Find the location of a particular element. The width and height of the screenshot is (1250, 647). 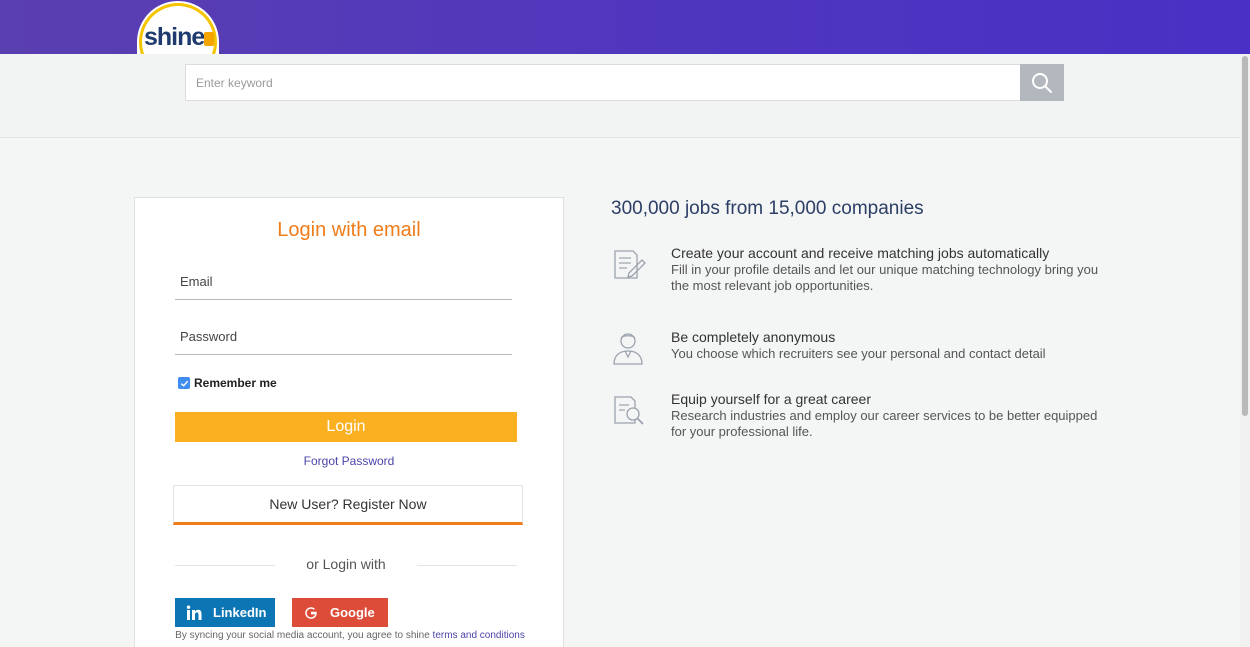

register-button: New User? Register Now is located at coordinates (348, 505).